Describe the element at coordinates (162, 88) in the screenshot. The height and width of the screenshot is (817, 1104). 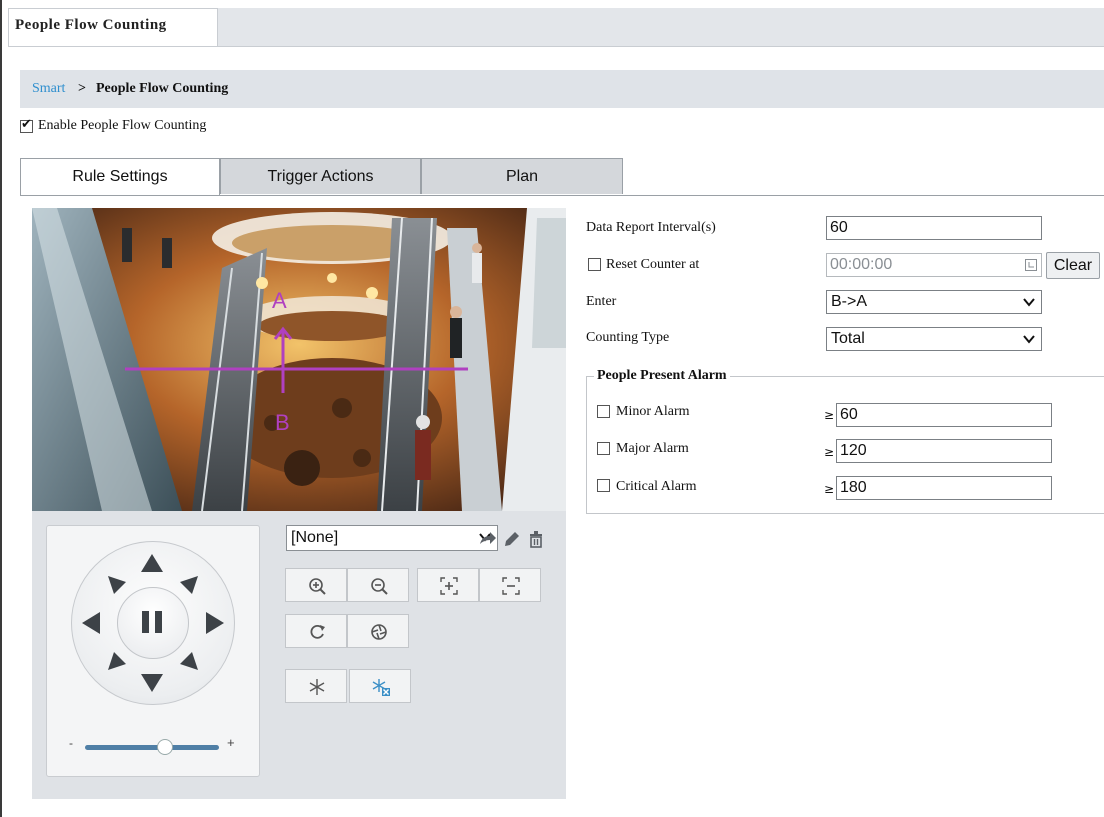
I see `breadcrumb-current: People Flow Counting` at that location.